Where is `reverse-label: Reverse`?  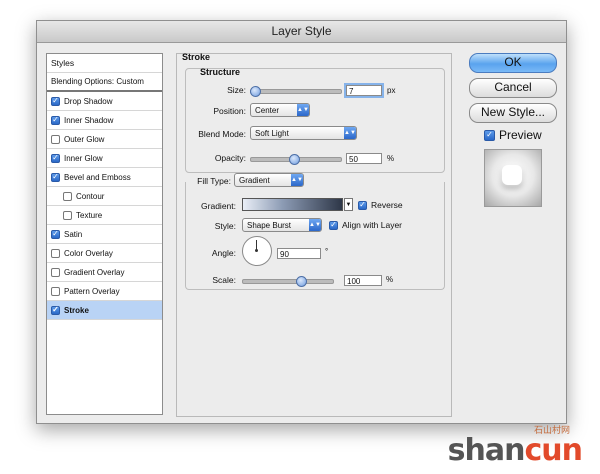 reverse-label: Reverse is located at coordinates (387, 205).